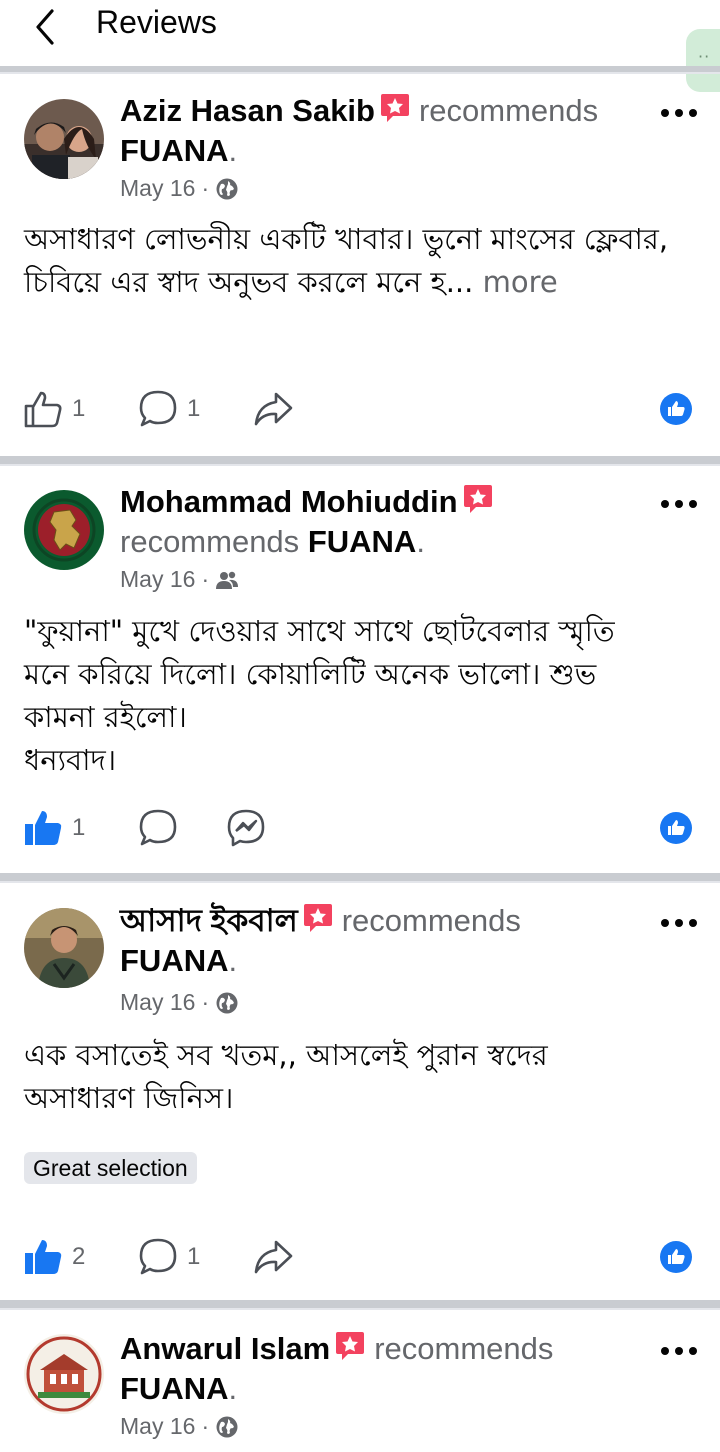 Image resolution: width=720 pixels, height=1452 pixels. I want to click on review-line: কামনা রইলো।, so click(105, 717).